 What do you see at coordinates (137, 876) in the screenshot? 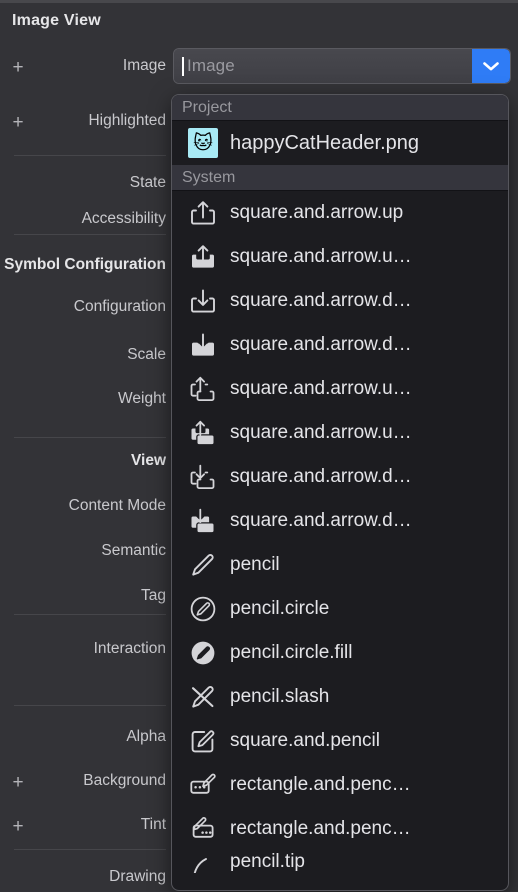
I see `attribute-label: Drawing` at bounding box center [137, 876].